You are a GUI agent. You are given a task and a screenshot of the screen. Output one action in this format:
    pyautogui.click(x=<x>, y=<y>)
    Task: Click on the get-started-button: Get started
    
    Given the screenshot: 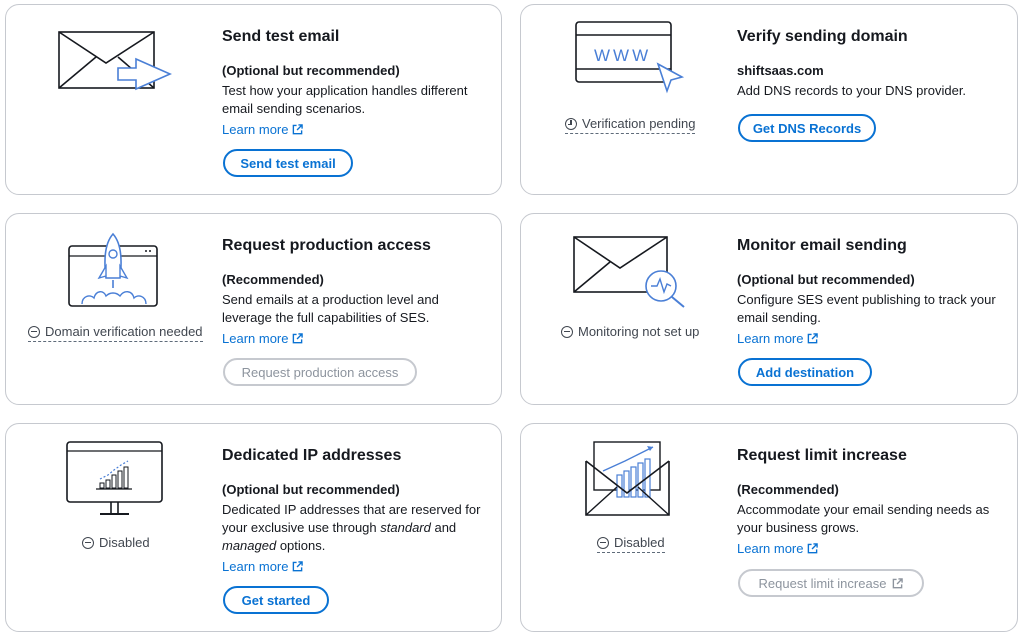 What is the action you would take?
    pyautogui.click(x=276, y=600)
    